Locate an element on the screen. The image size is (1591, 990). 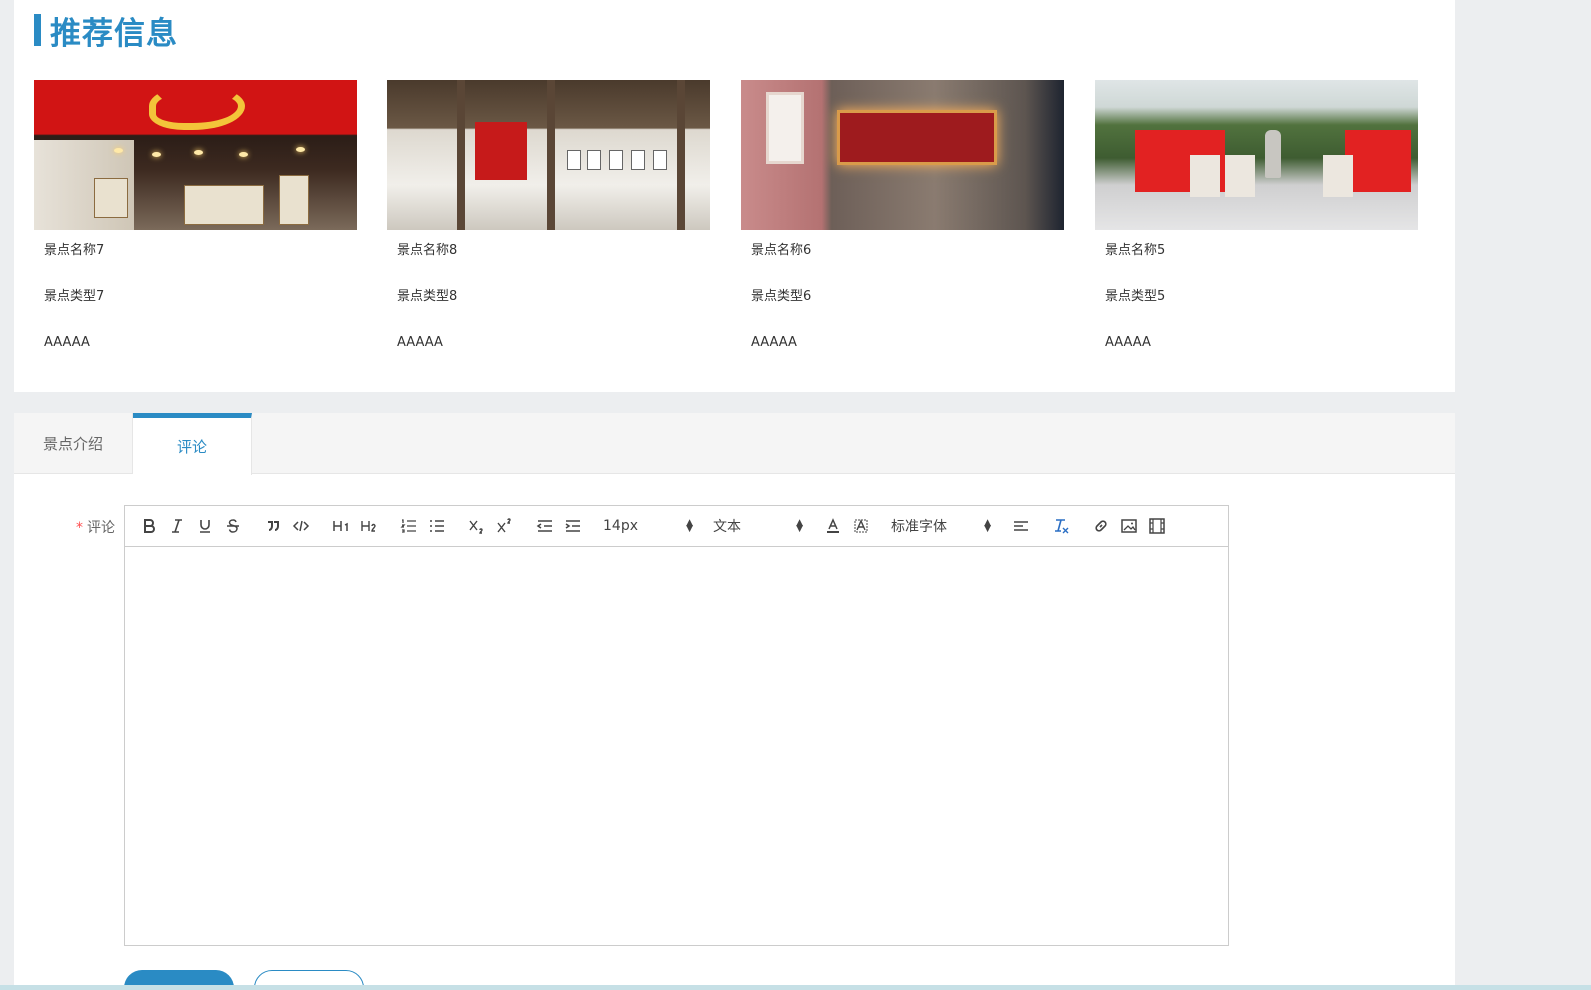
subscript-icon is located at coordinates (477, 526).